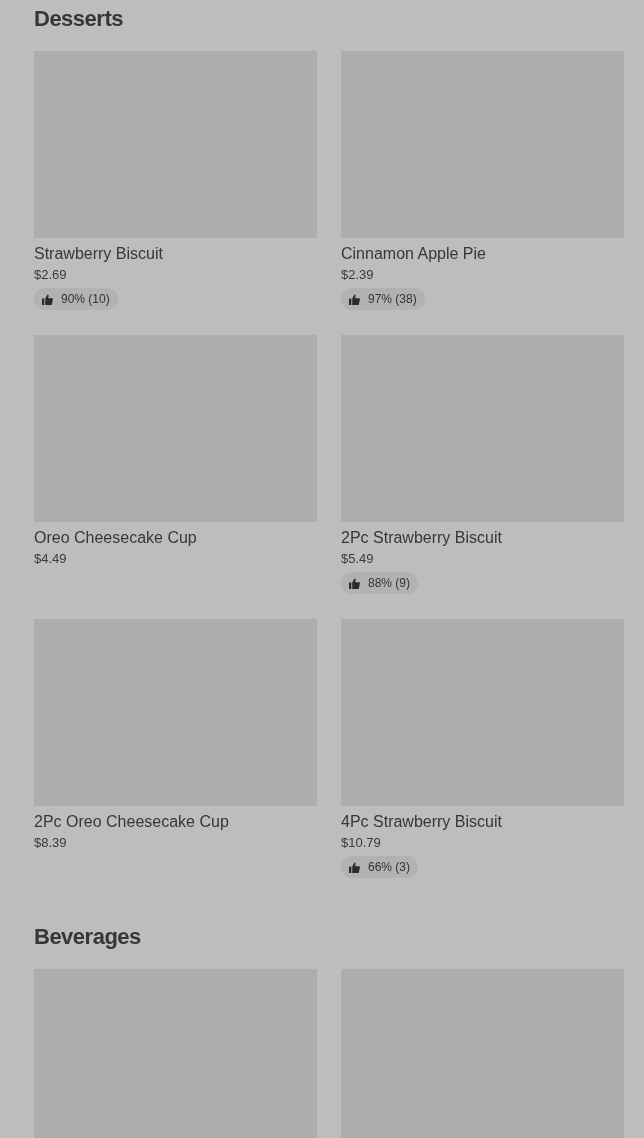 The image size is (644, 1138). What do you see at coordinates (413, 254) in the screenshot?
I see `item-name: Cinnamon Apple Pie` at bounding box center [413, 254].